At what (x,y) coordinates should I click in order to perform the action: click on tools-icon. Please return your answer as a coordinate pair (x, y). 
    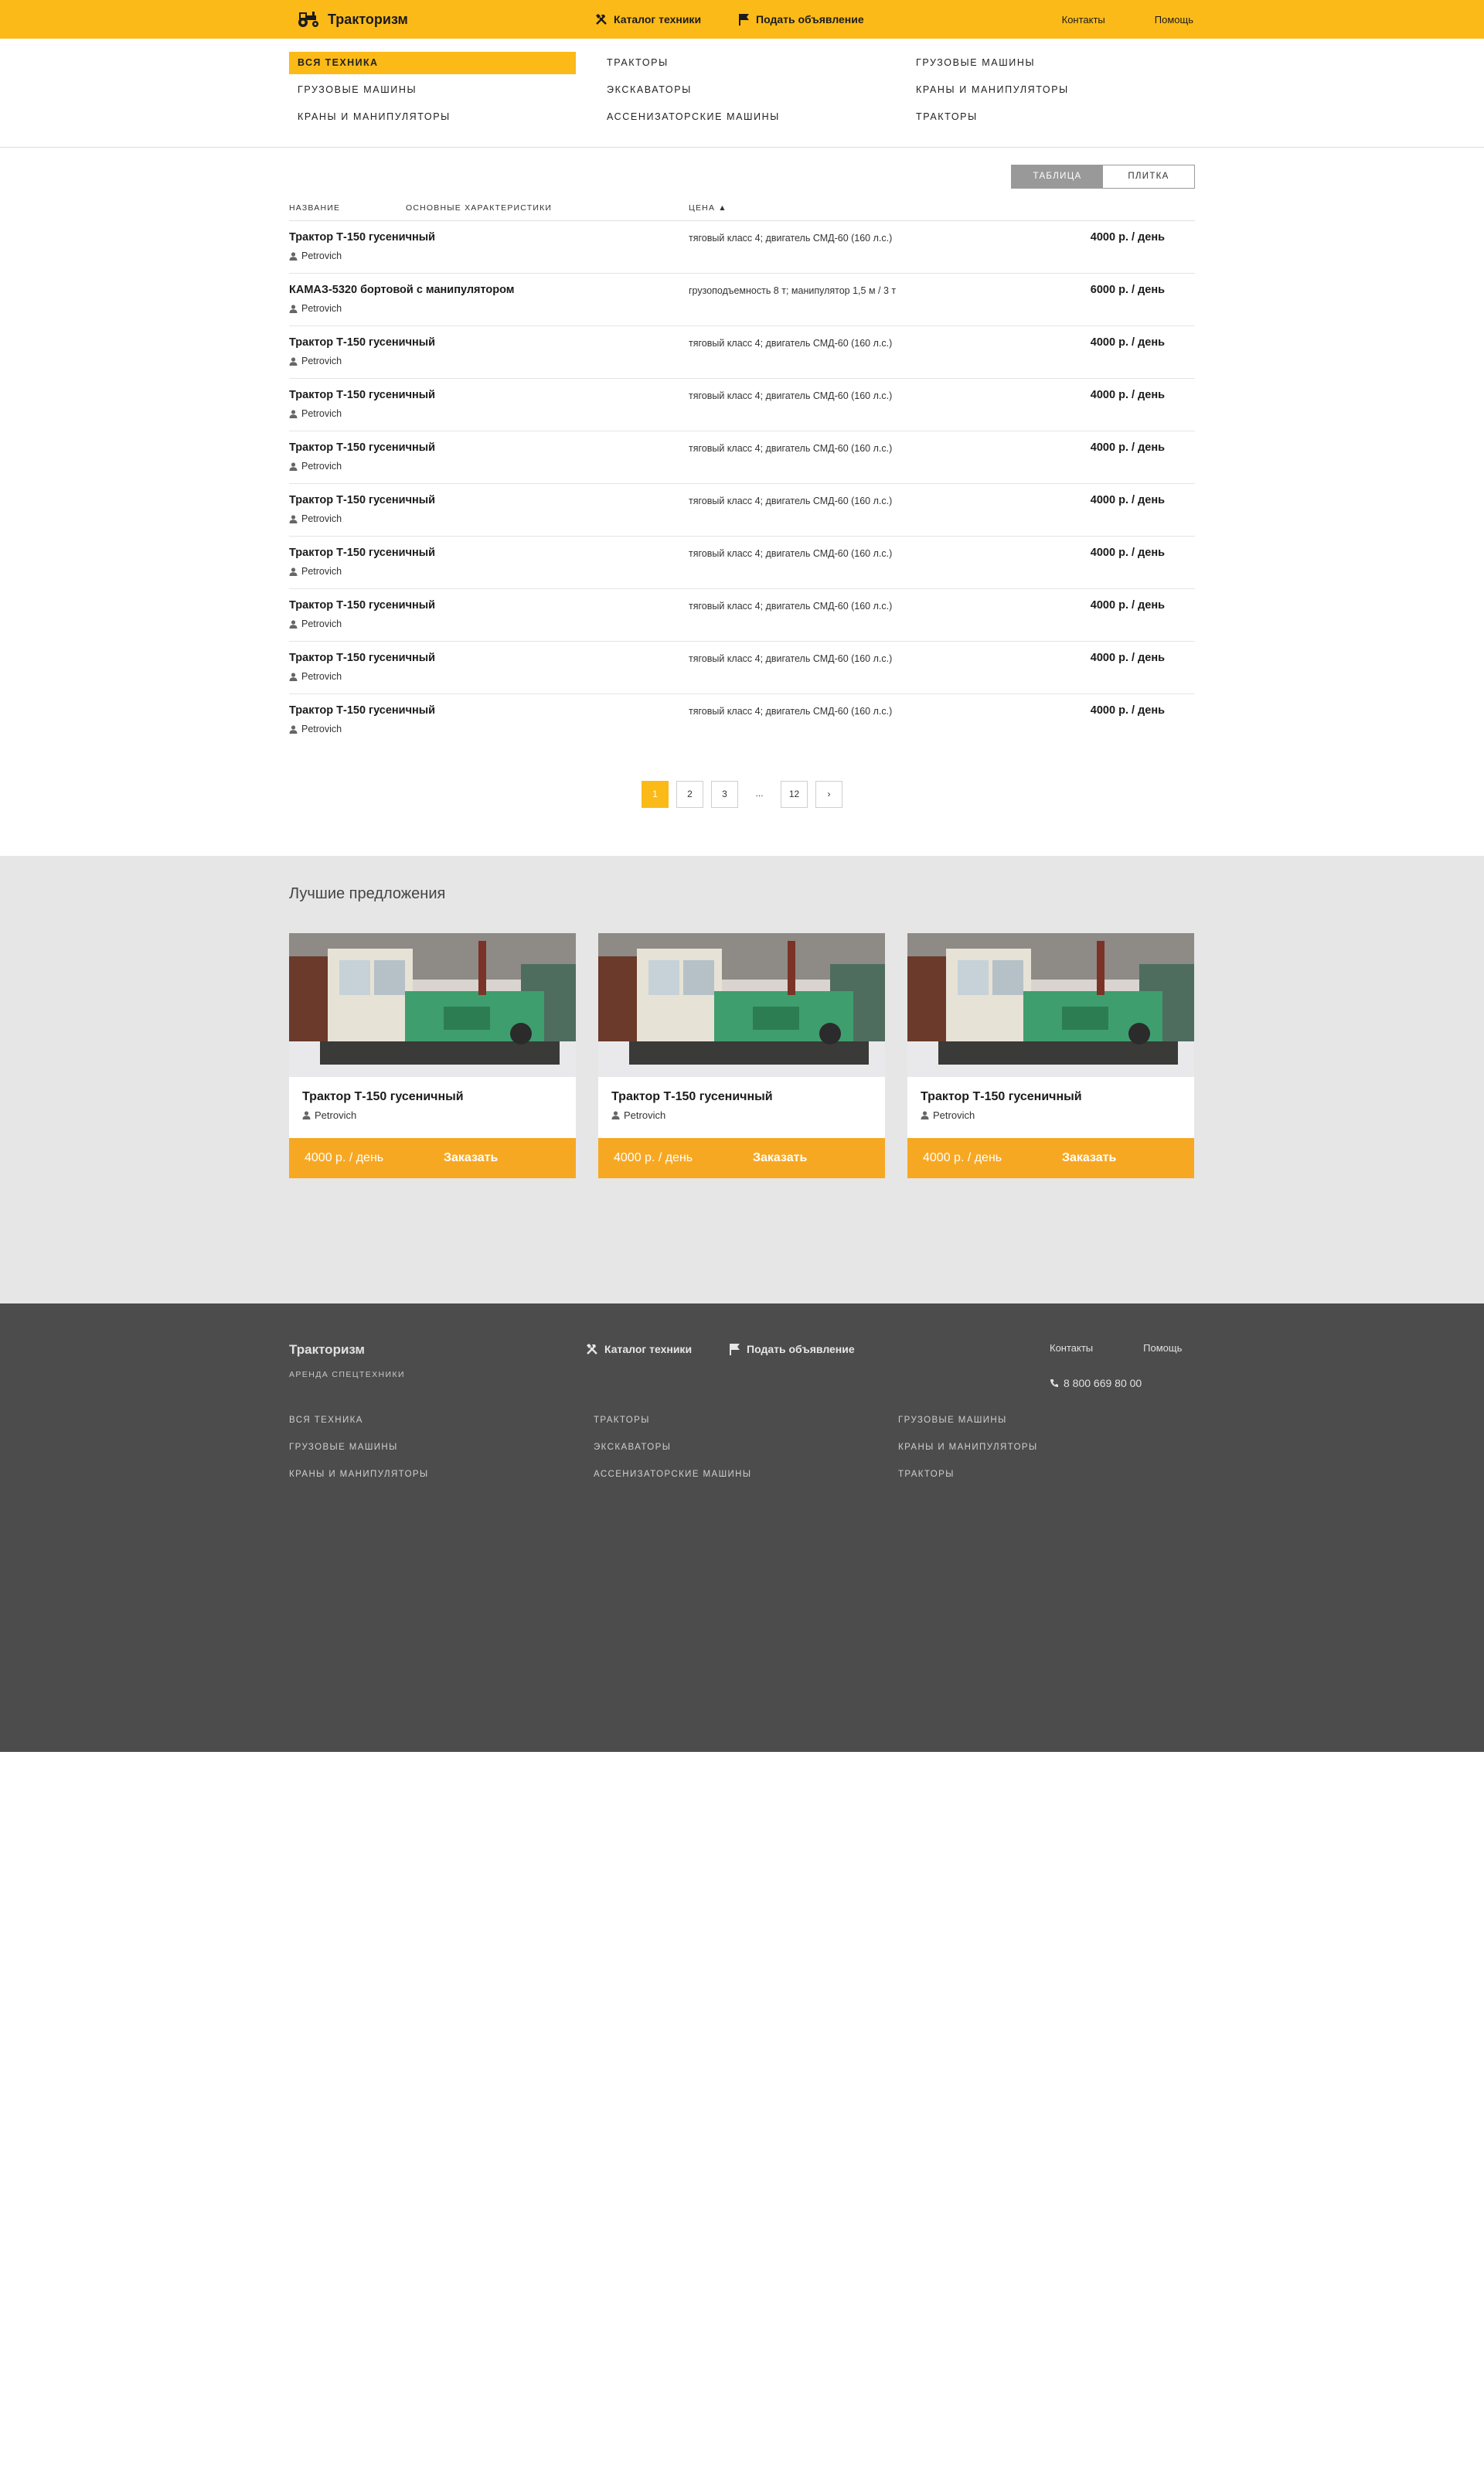
    Looking at the image, I should click on (592, 1349).